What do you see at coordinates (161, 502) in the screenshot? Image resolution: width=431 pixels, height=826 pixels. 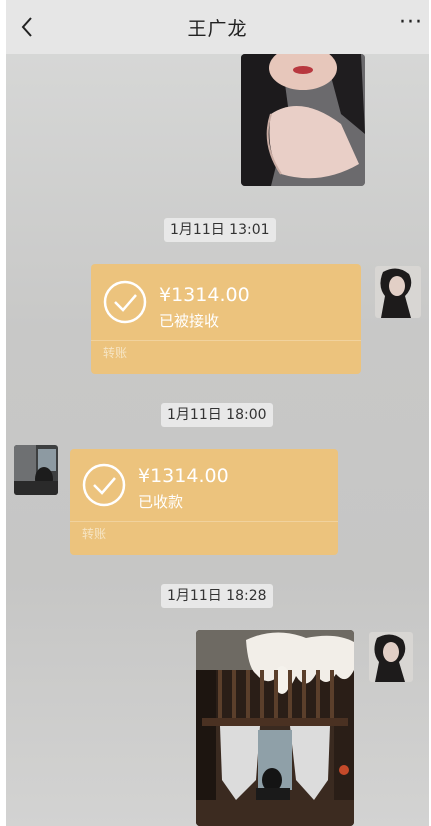 I see `transfer-status: 已收款` at bounding box center [161, 502].